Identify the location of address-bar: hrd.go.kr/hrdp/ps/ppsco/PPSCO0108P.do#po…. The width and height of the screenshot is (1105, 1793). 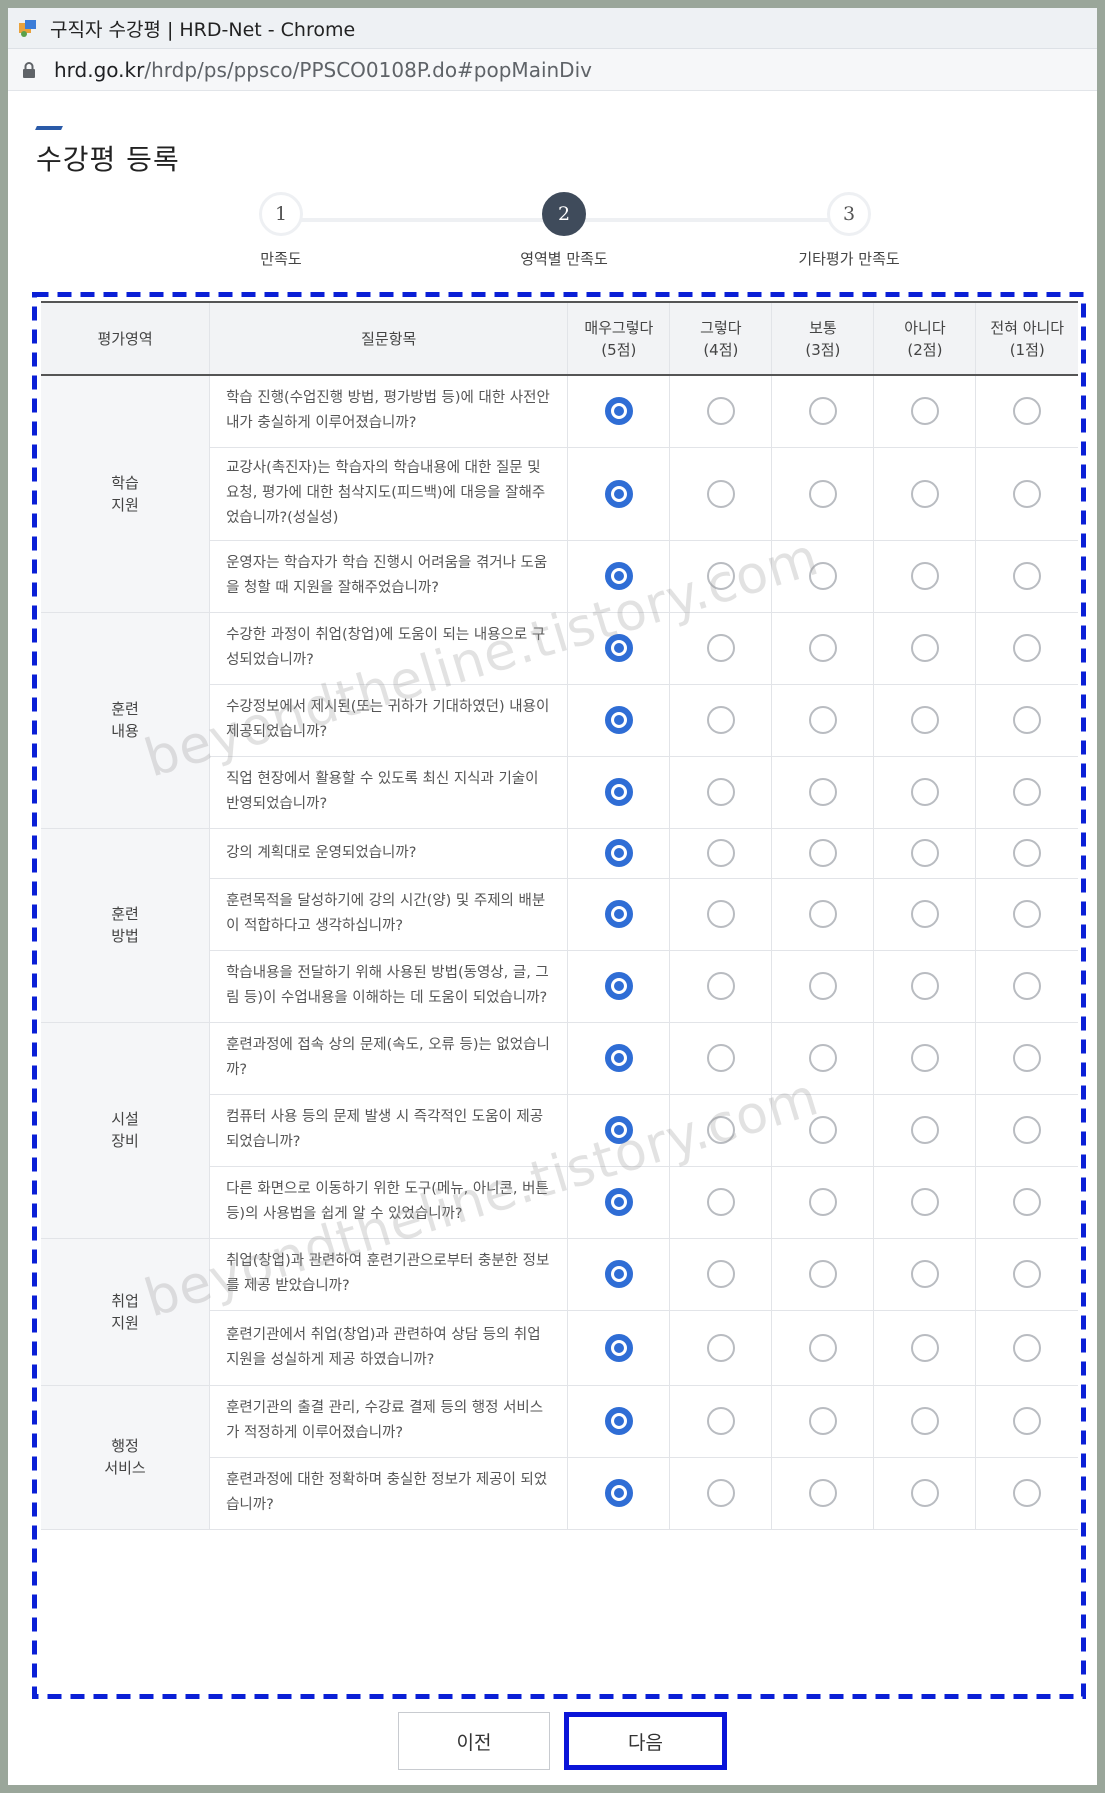
(552, 70).